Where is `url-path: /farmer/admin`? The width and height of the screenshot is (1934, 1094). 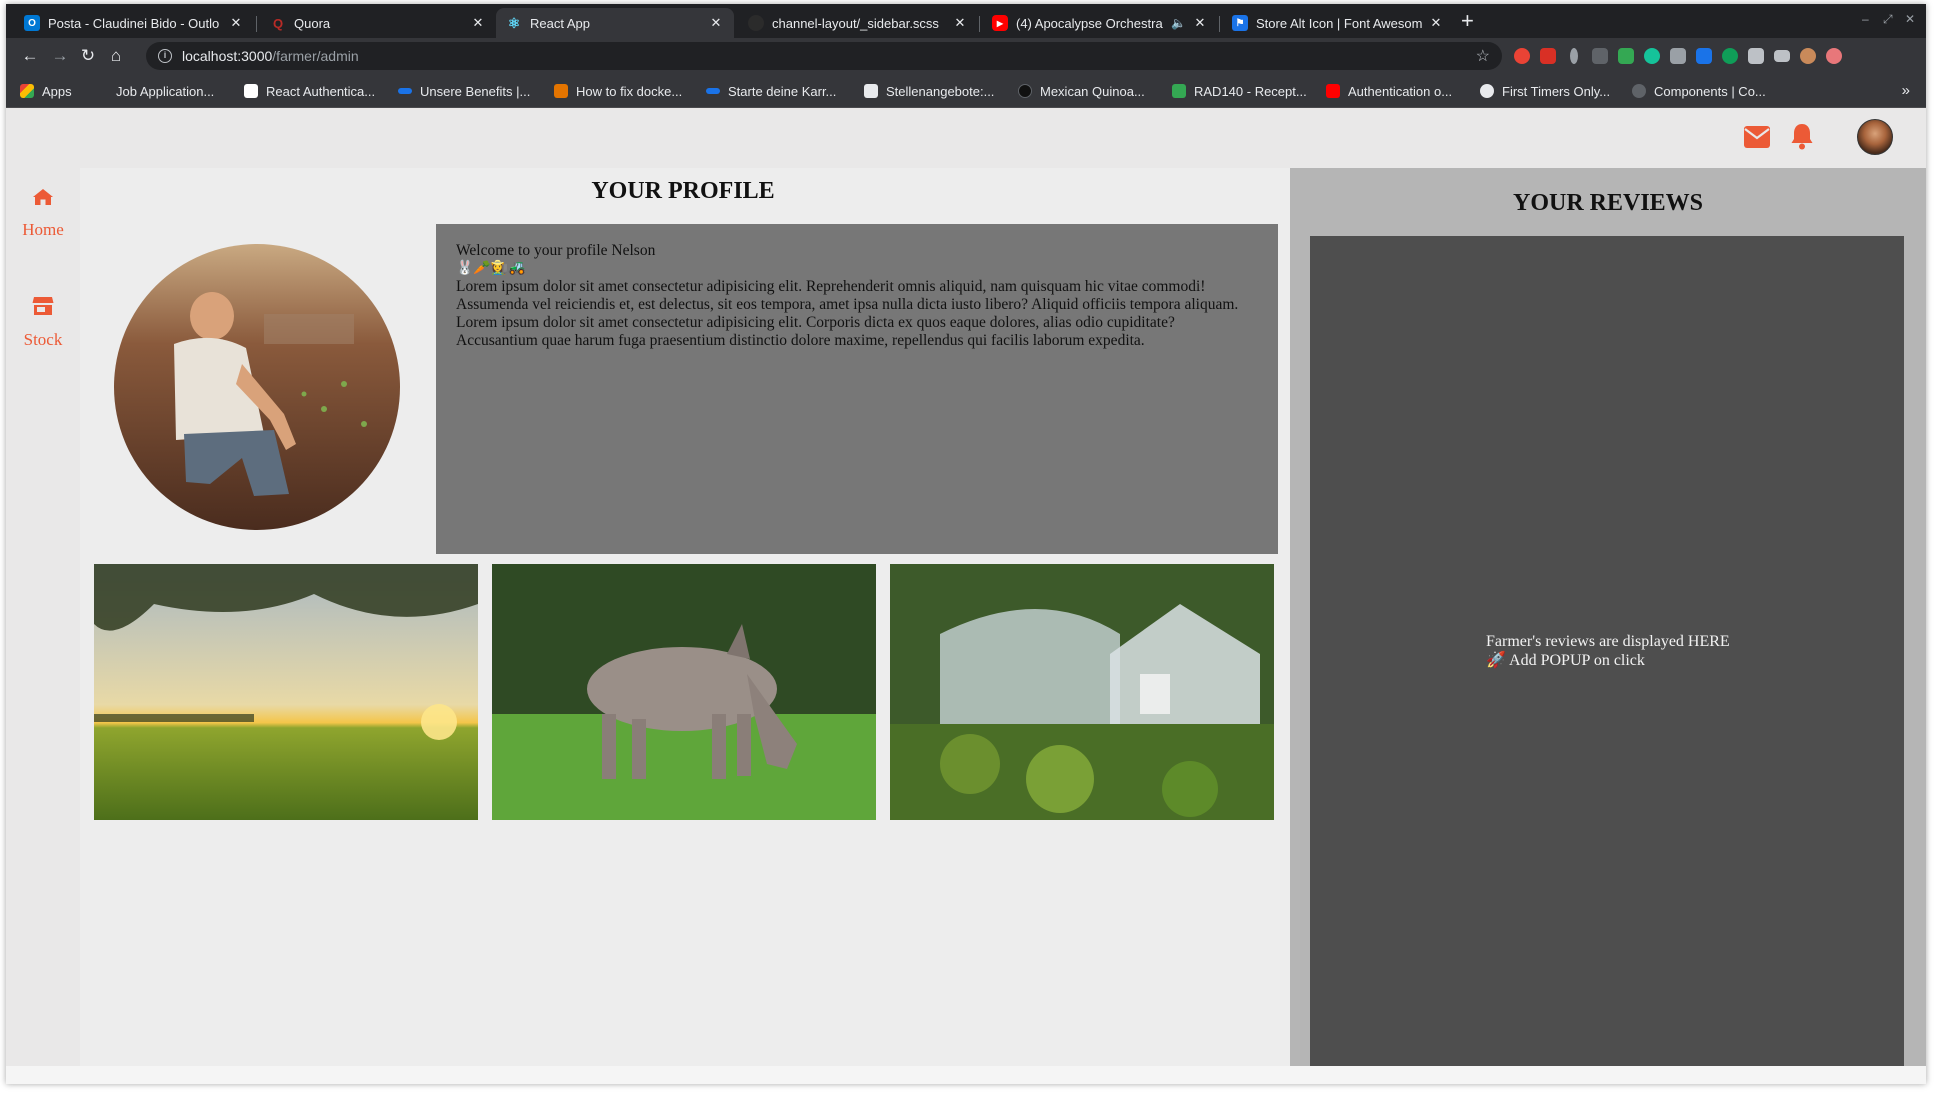 url-path: /farmer/admin is located at coordinates (315, 56).